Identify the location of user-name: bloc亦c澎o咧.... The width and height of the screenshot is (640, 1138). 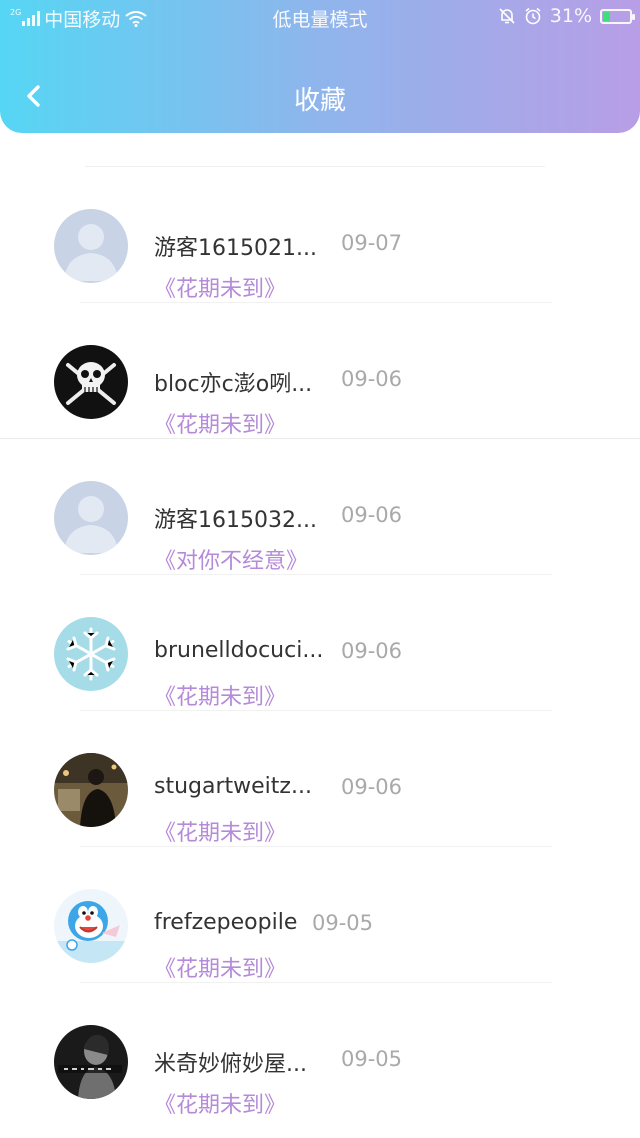
(233, 384).